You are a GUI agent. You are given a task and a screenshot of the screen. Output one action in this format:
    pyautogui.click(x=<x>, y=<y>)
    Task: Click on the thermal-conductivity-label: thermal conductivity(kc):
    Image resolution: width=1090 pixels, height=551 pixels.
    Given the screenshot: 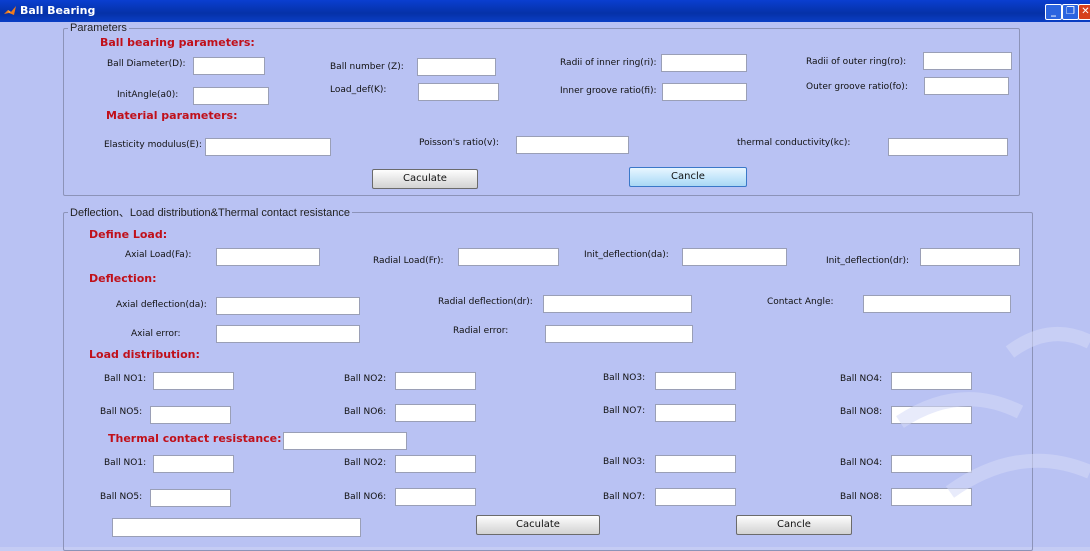 What is the action you would take?
    pyautogui.click(x=794, y=143)
    